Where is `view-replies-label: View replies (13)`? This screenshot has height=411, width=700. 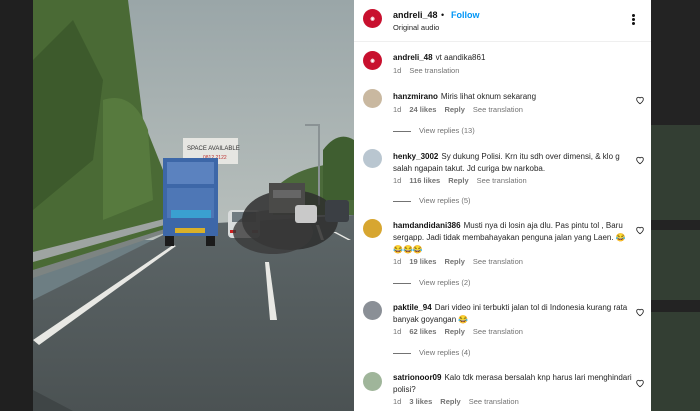 view-replies-label: View replies (13) is located at coordinates (447, 130).